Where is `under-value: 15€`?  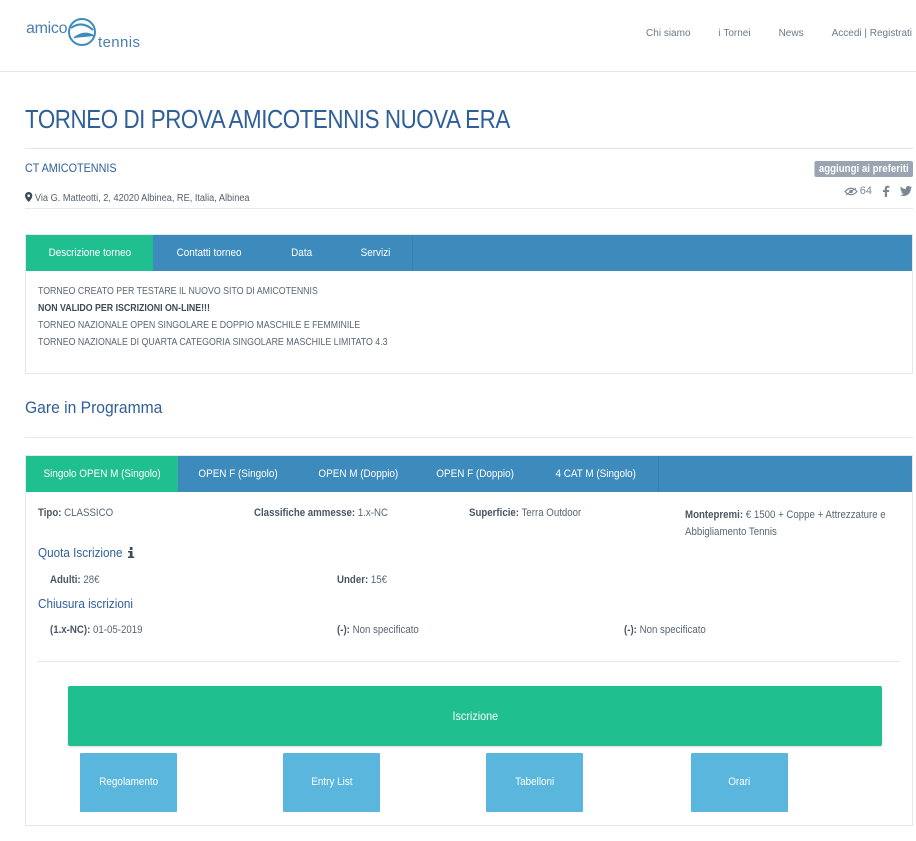
under-value: 15€ is located at coordinates (379, 580).